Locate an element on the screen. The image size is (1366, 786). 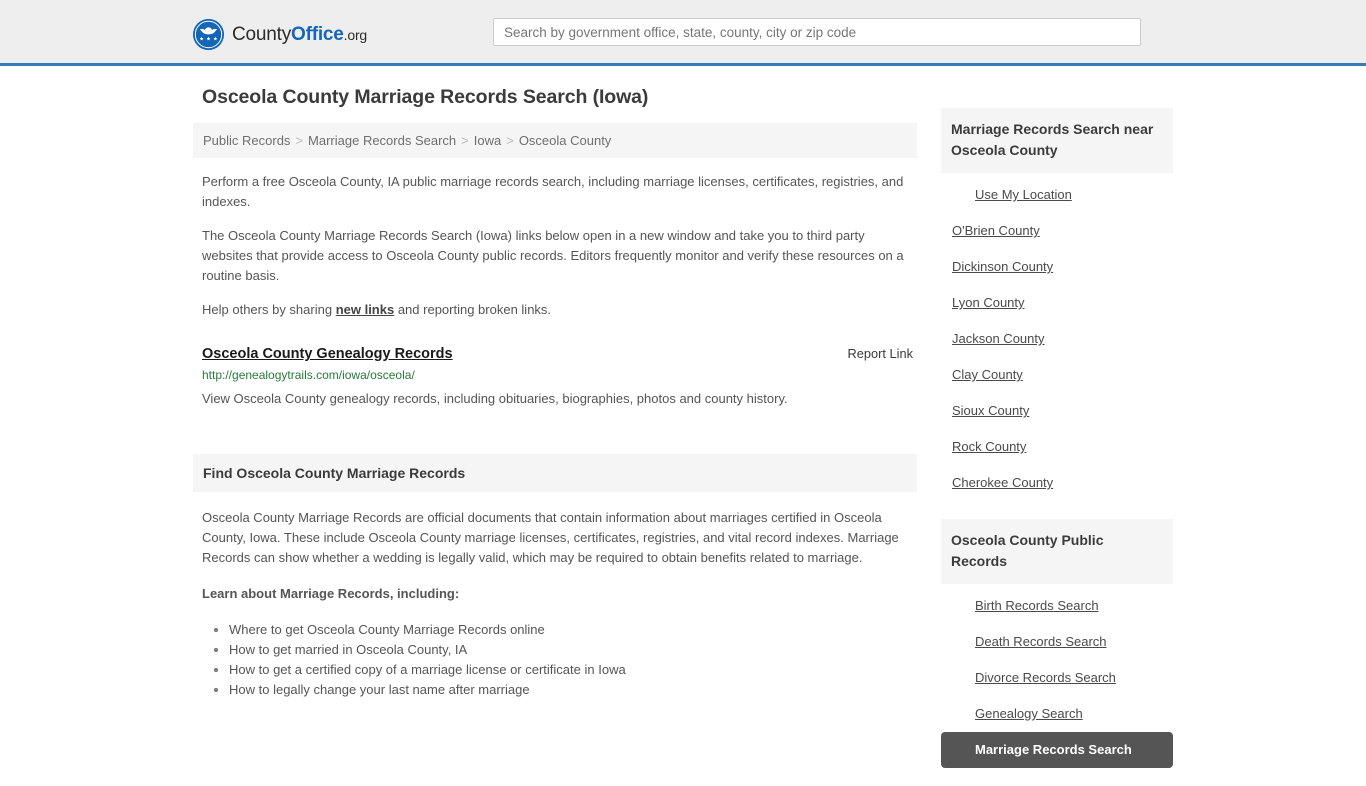
breadcrumb-item-iowa: Iowa is located at coordinates (487, 140).